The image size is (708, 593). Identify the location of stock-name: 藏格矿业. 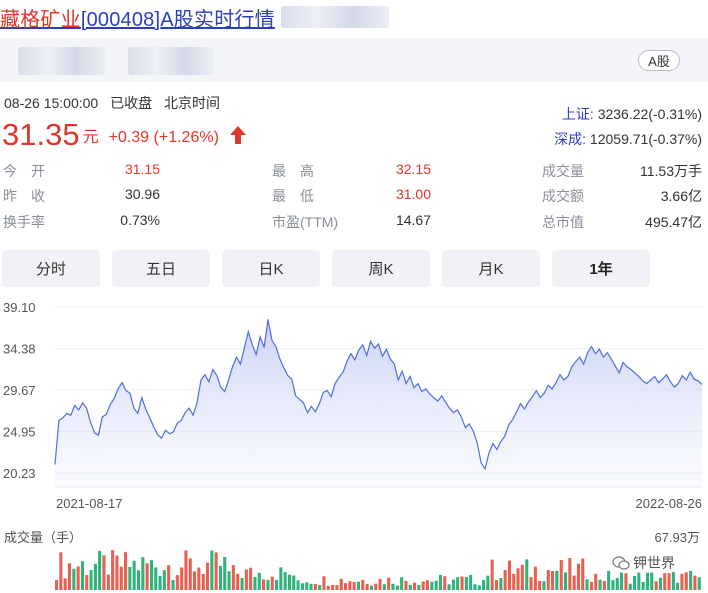
(40, 19).